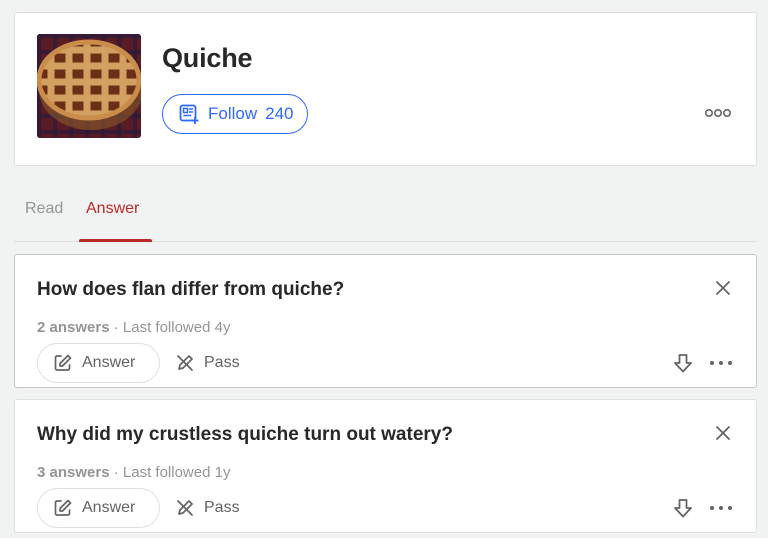  What do you see at coordinates (73, 472) in the screenshot?
I see `answer-count: 3 answers` at bounding box center [73, 472].